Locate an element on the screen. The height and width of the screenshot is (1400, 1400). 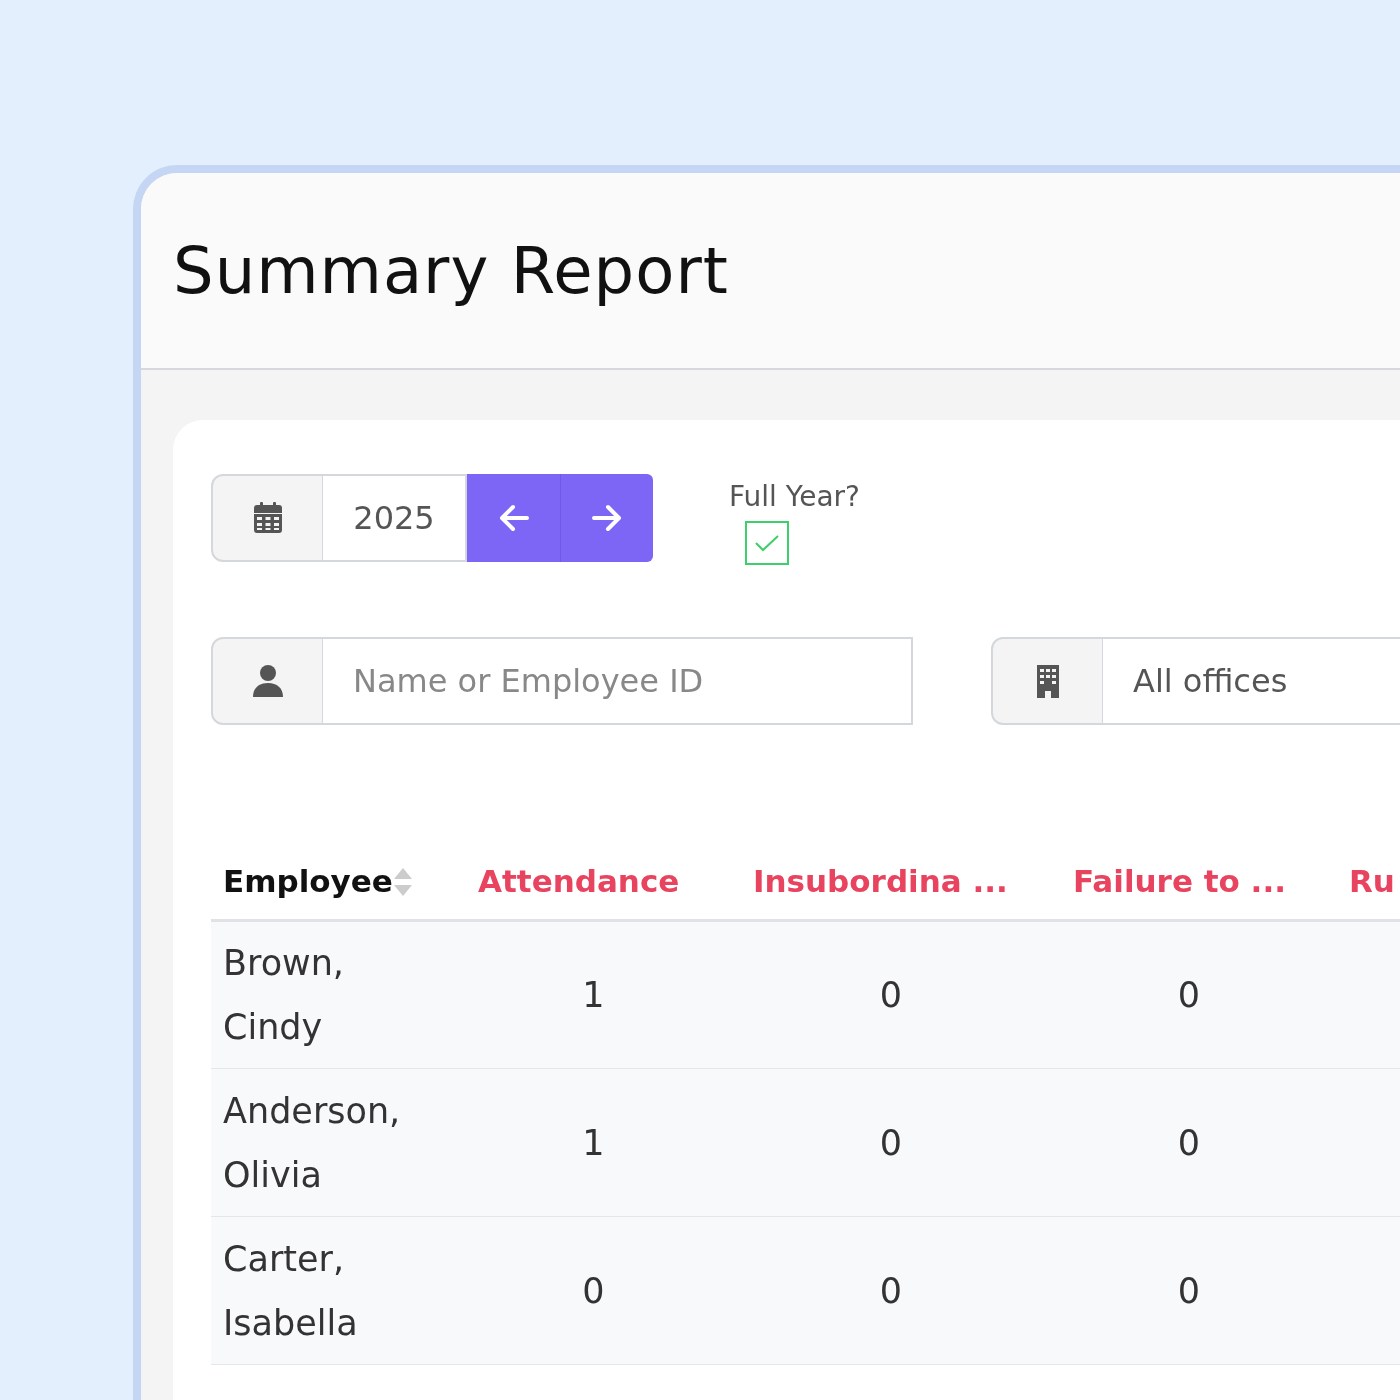
previous-year-button is located at coordinates (513, 518).